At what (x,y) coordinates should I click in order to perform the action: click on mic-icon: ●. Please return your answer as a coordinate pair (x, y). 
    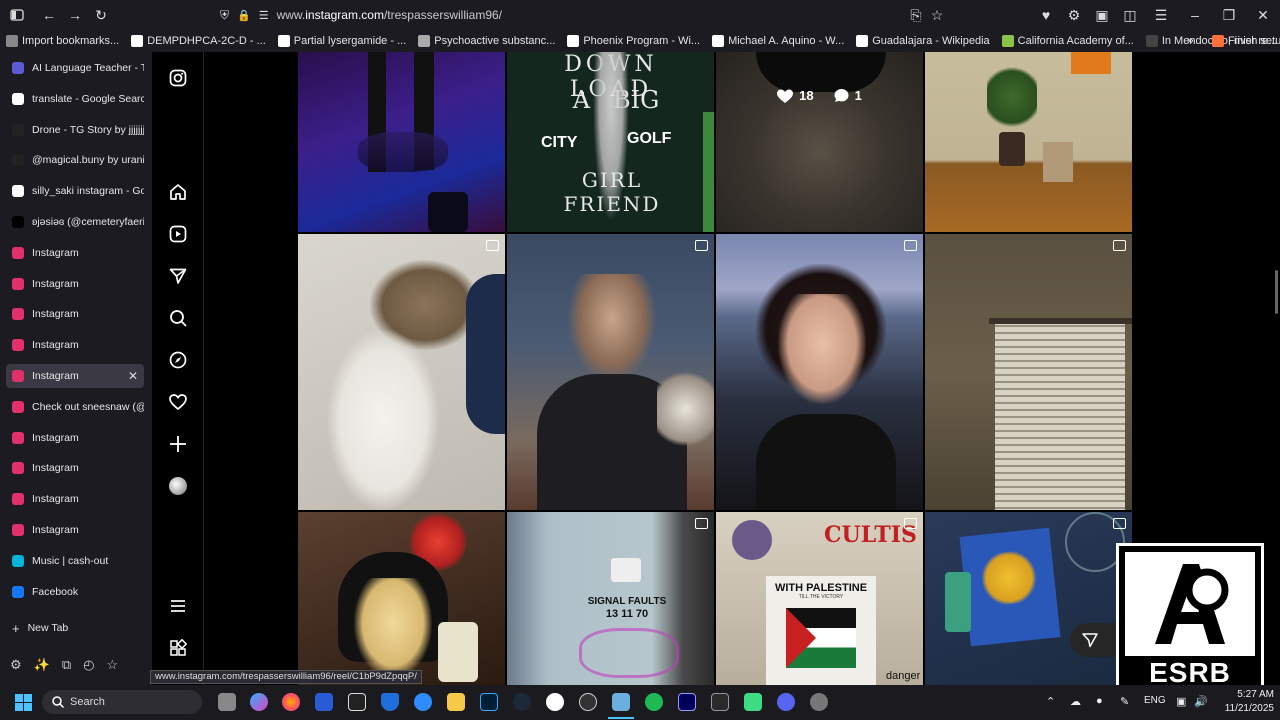
    Looking at the image, I should click on (1099, 701).